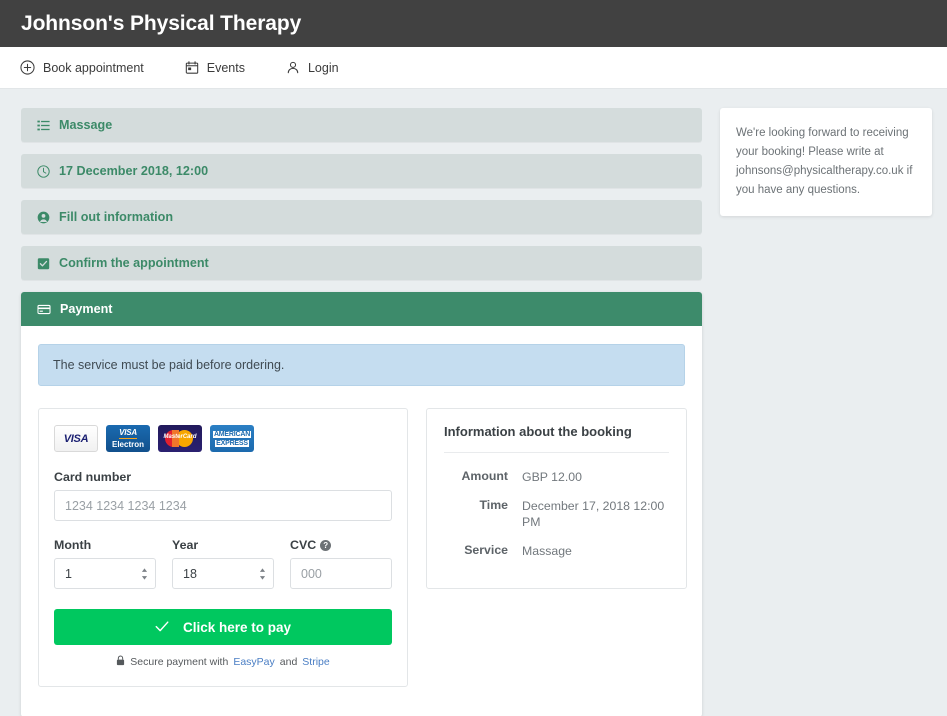  What do you see at coordinates (473, 68) in the screenshot?
I see `main-navigation: Book appointment Events Login` at bounding box center [473, 68].